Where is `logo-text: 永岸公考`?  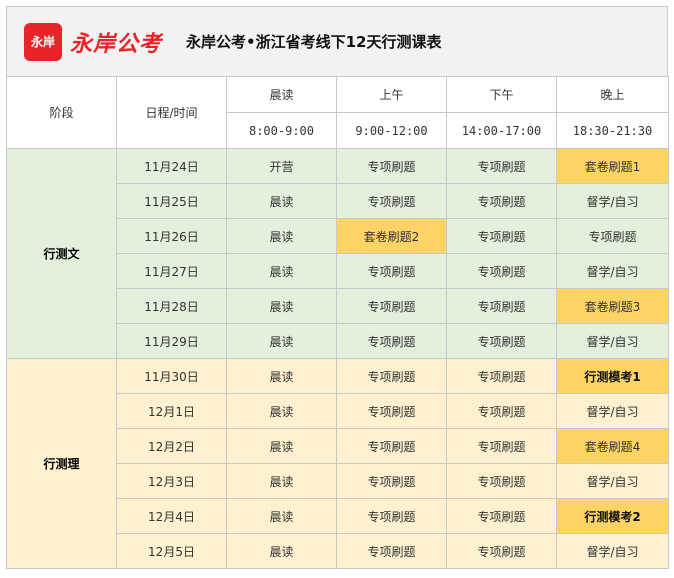
logo-text: 永岸公考 is located at coordinates (116, 44).